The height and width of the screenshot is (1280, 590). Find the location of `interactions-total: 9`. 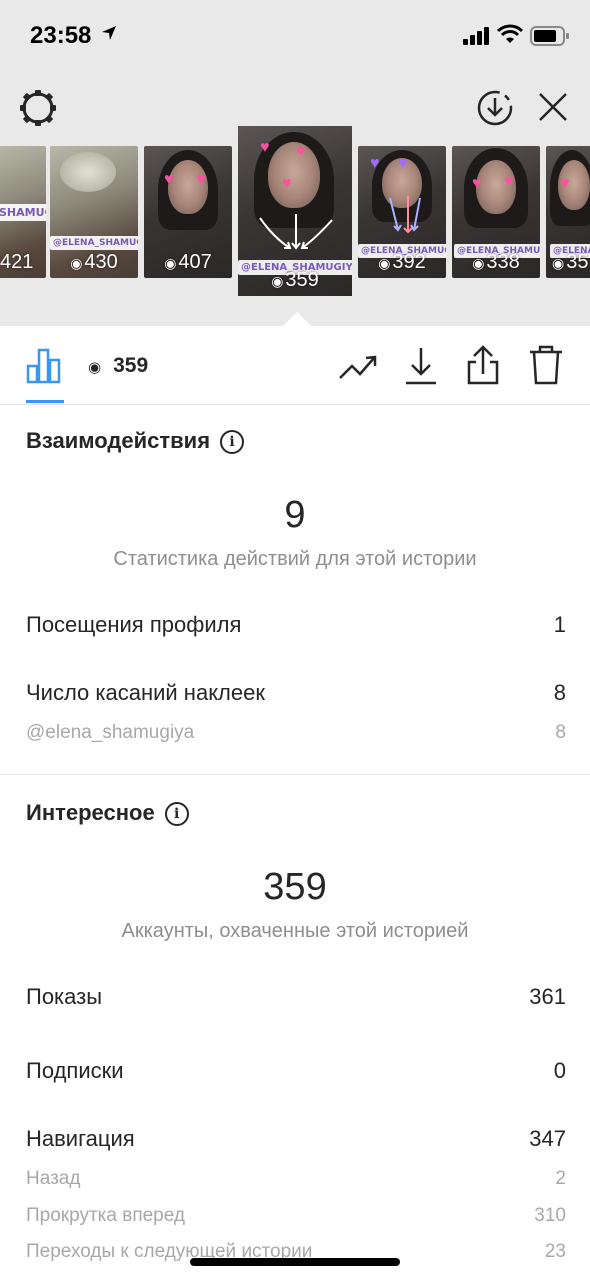

interactions-total: 9 is located at coordinates (295, 515).